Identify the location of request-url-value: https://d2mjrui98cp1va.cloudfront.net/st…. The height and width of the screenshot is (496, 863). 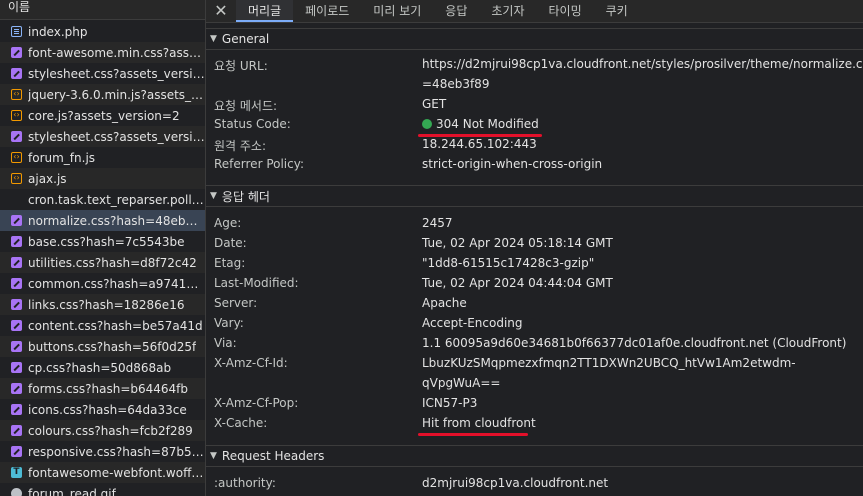
(642, 64).